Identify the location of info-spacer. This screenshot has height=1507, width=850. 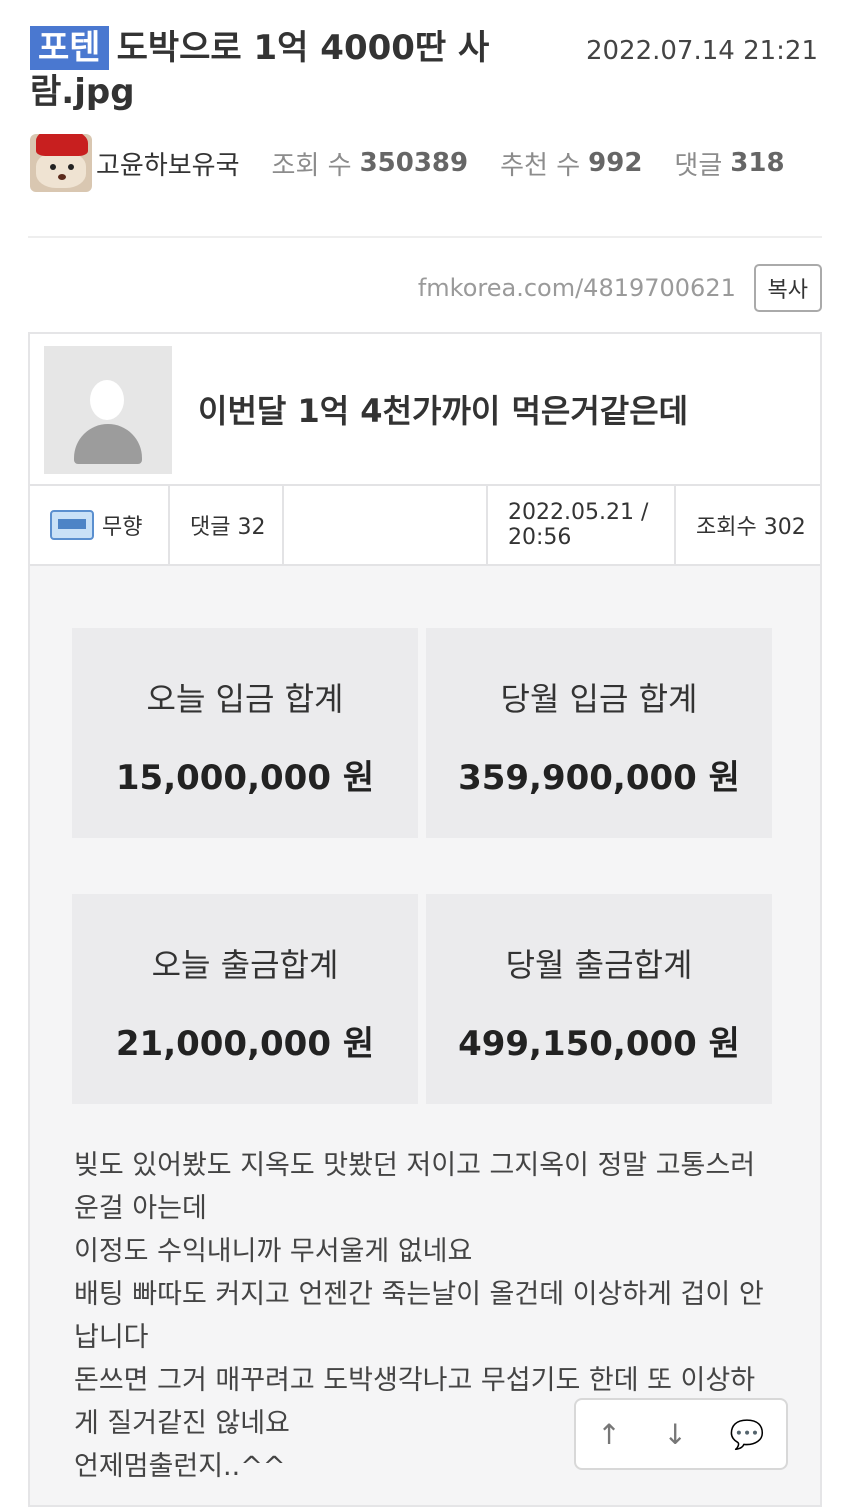
(386, 525).